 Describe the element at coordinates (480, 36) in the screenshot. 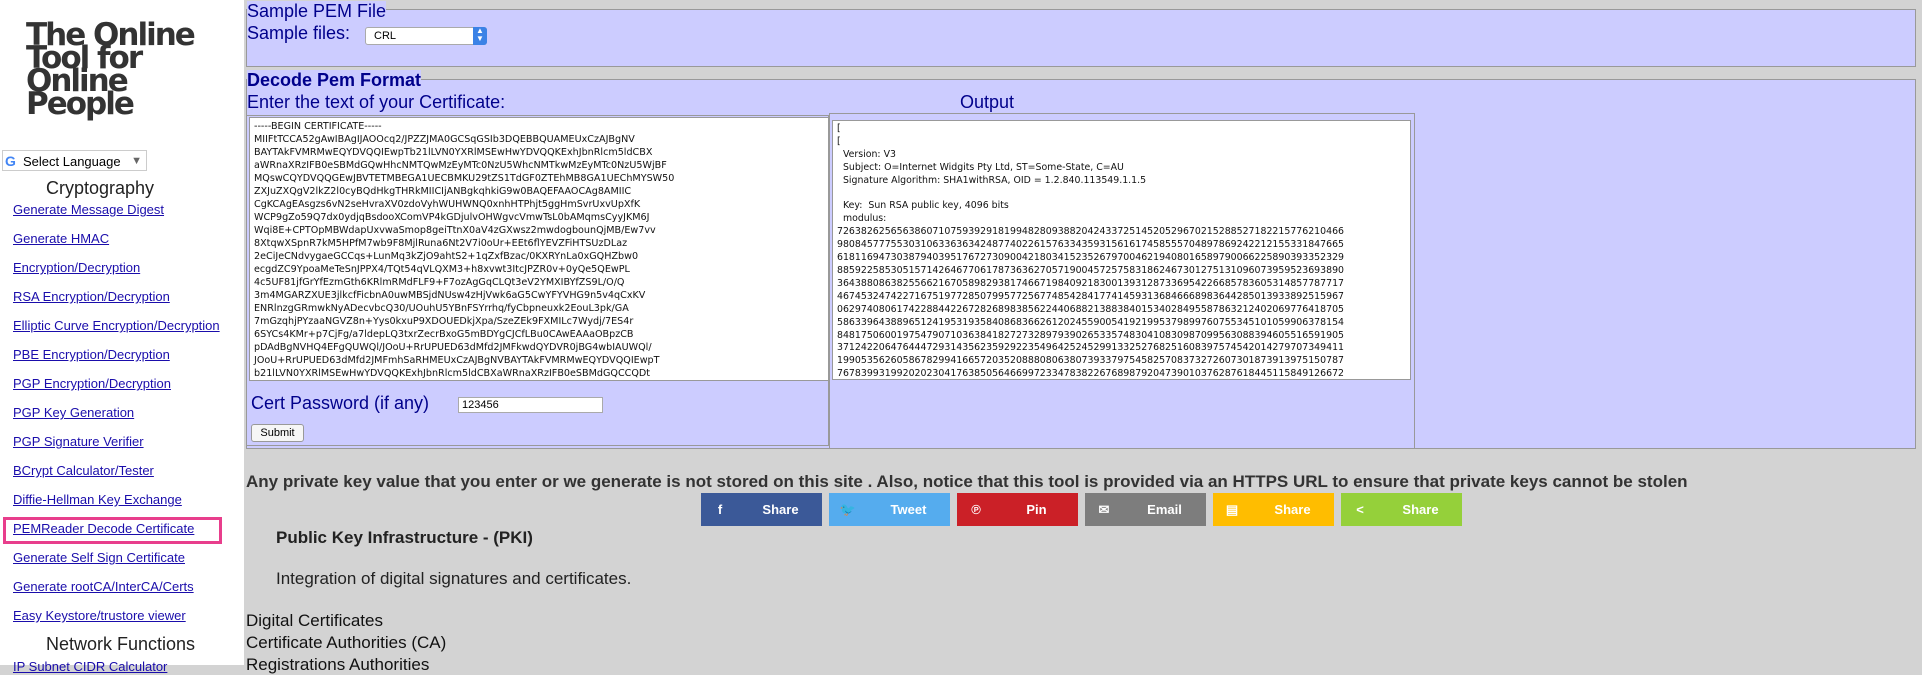

I see `select-arrows-icon: ▲ ▼` at that location.